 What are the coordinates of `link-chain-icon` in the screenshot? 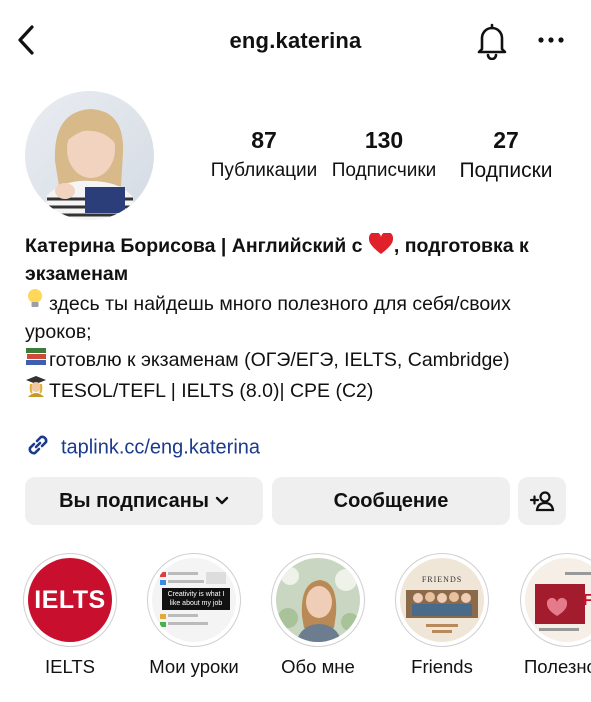 It's located at (38, 448).